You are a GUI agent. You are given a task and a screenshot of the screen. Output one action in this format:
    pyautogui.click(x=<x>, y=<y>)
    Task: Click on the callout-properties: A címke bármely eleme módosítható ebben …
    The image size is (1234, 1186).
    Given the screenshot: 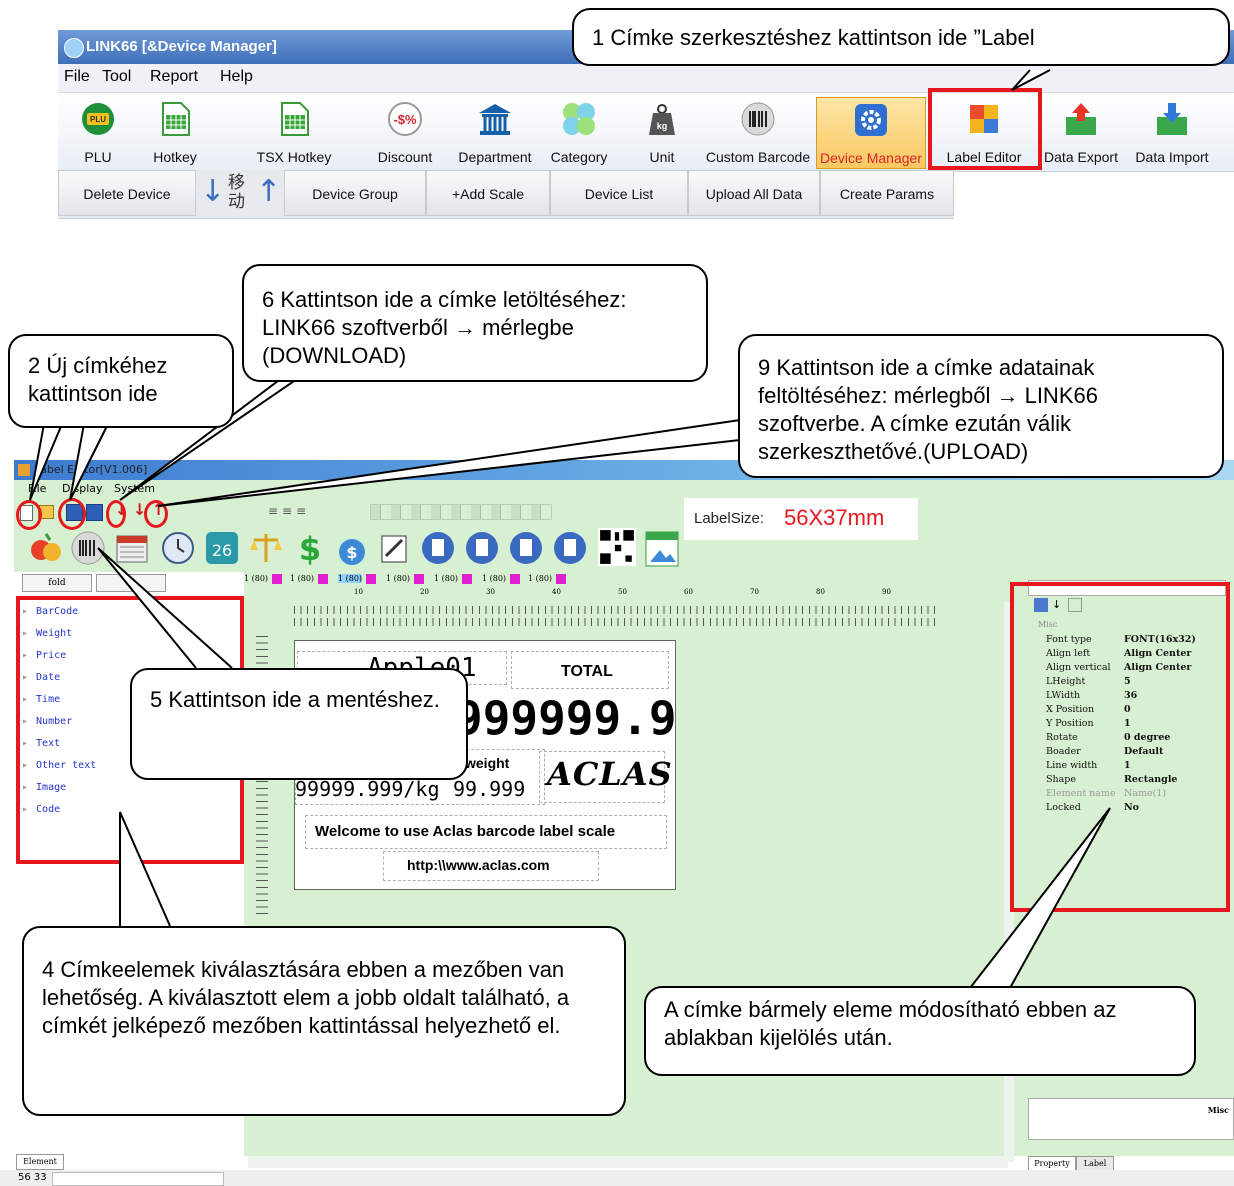 What is the action you would take?
    pyautogui.click(x=920, y=1031)
    